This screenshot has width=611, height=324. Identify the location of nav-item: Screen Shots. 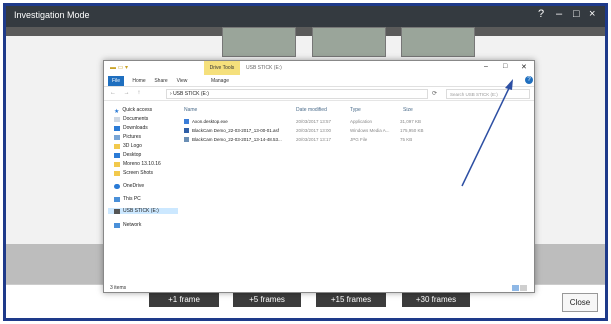
(133, 173).